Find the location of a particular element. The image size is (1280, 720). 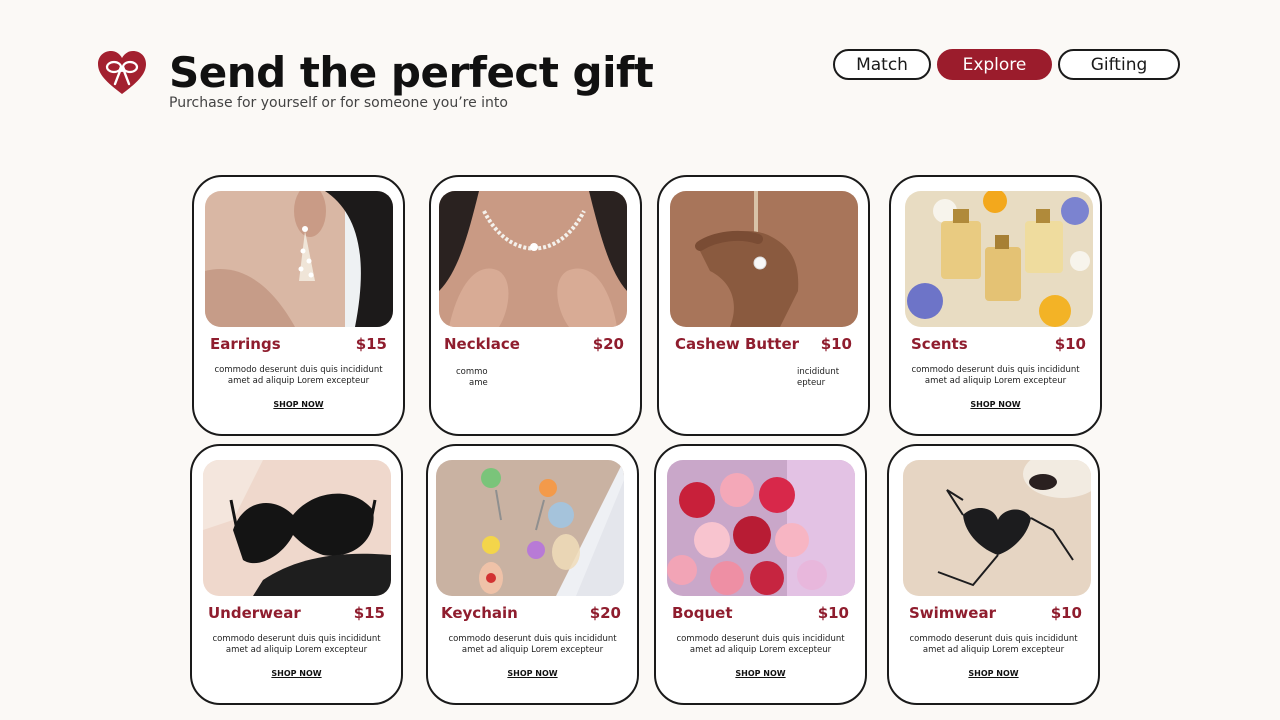

product-card-necklace: Necklace $20 commo ame is located at coordinates (535, 305).